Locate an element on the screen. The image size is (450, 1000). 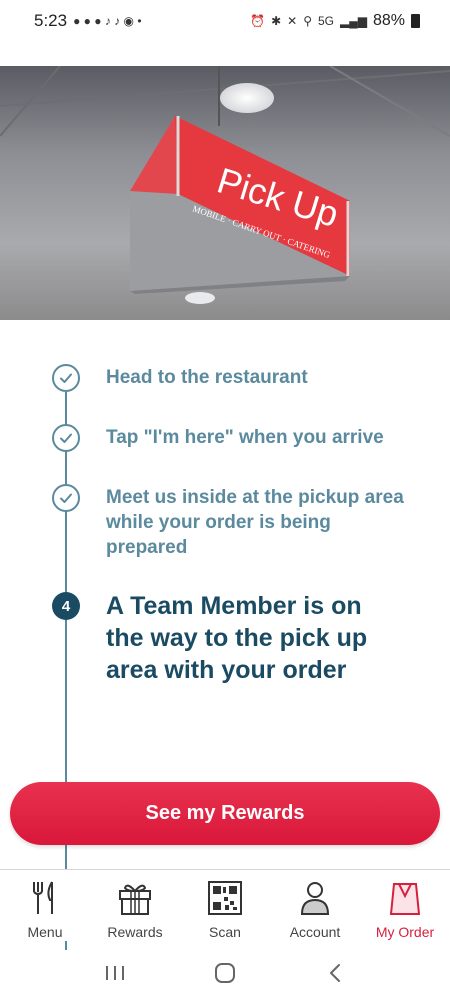
step-1-text: Head to the restaurant is located at coordinates (207, 377).